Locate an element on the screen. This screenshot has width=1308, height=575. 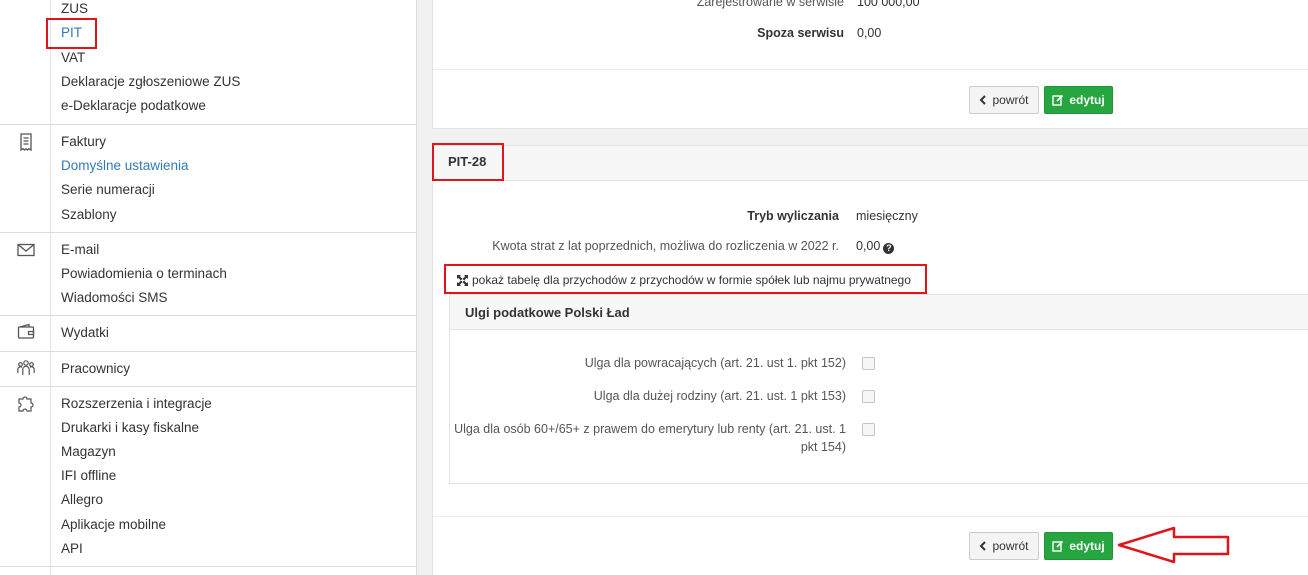
back-button-top: powrót is located at coordinates (1004, 100).